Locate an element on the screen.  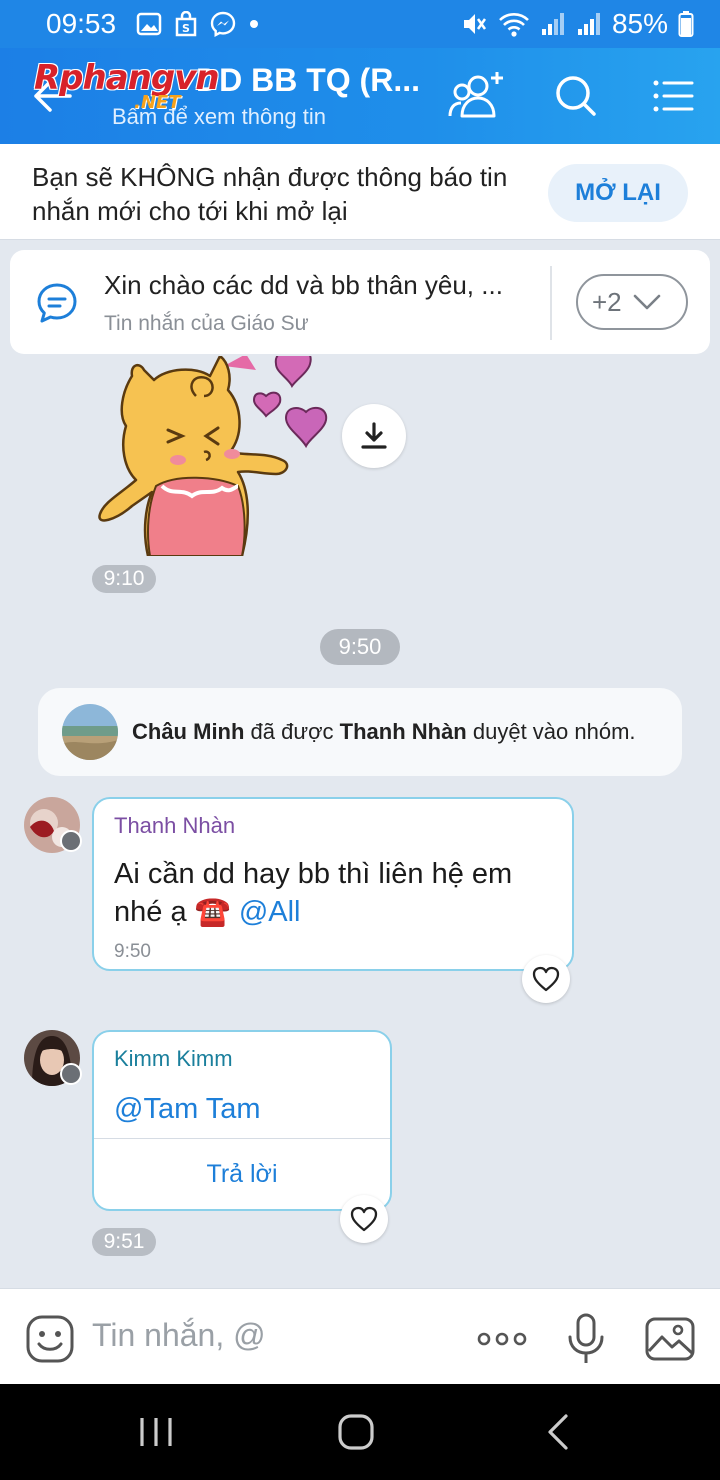
download-button is located at coordinates (374, 436).